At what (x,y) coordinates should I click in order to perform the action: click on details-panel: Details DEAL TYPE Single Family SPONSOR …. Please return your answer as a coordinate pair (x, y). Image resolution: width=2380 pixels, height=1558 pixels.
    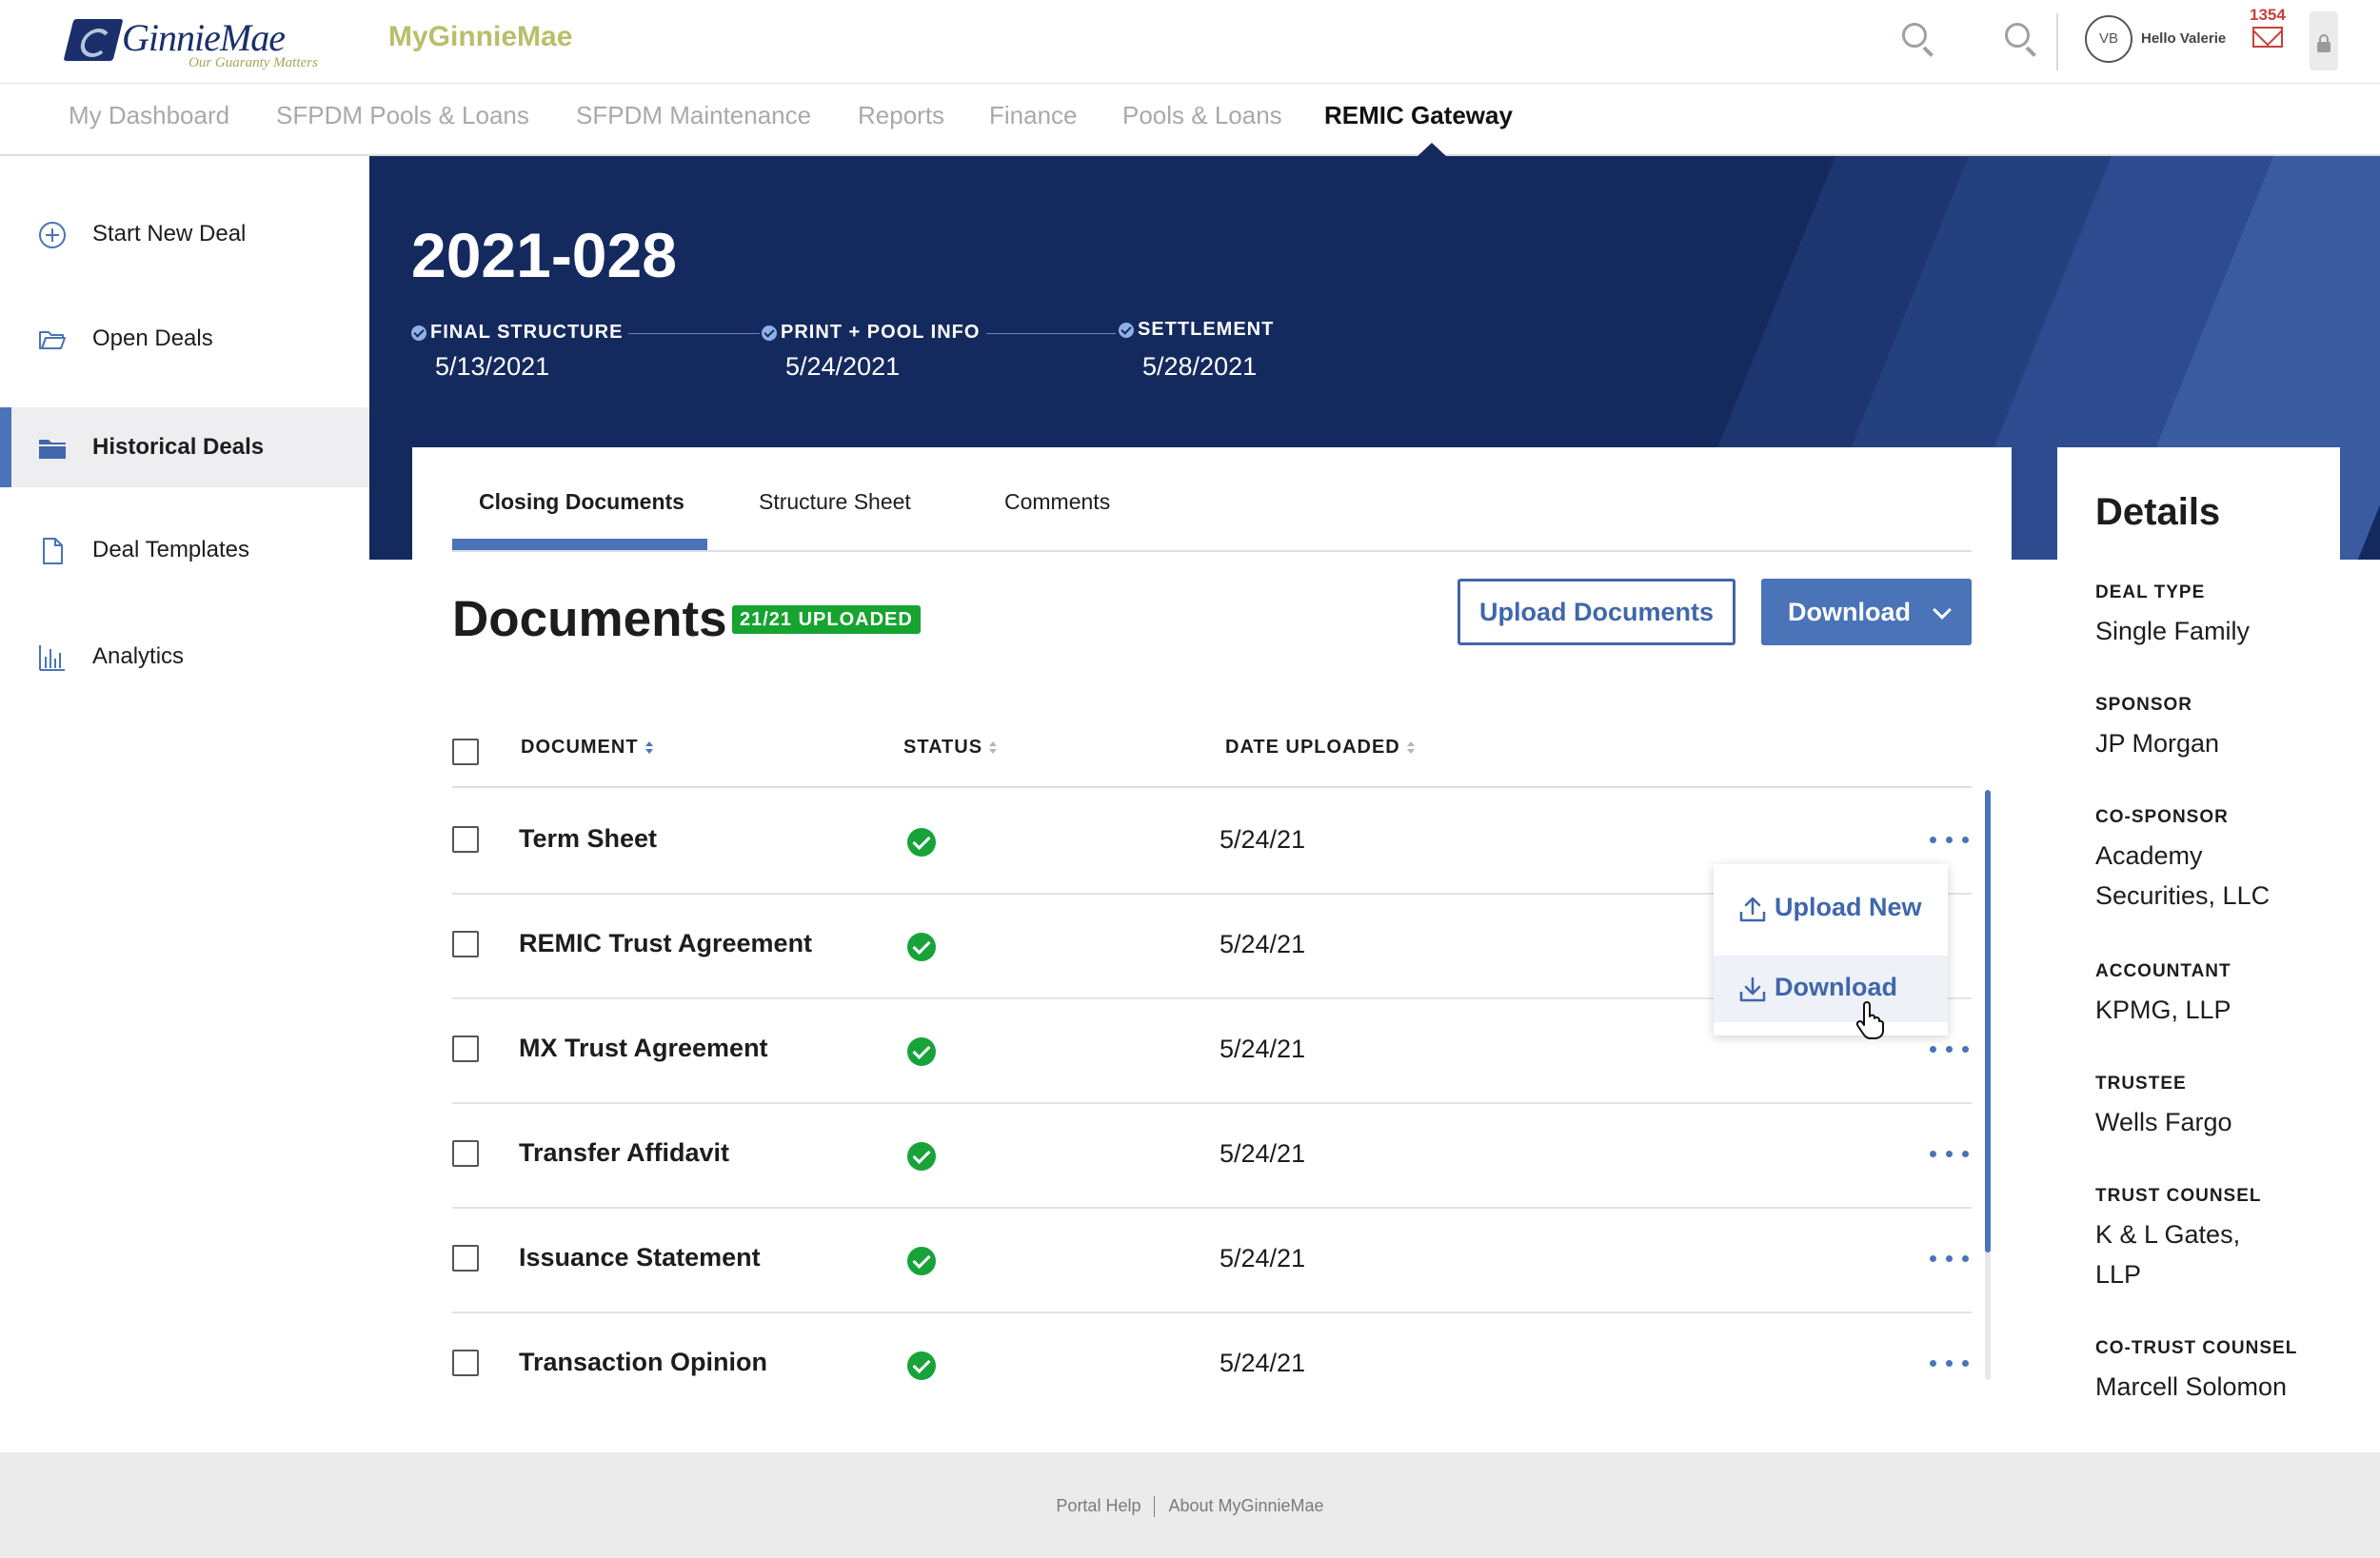
    Looking at the image, I should click on (2198, 928).